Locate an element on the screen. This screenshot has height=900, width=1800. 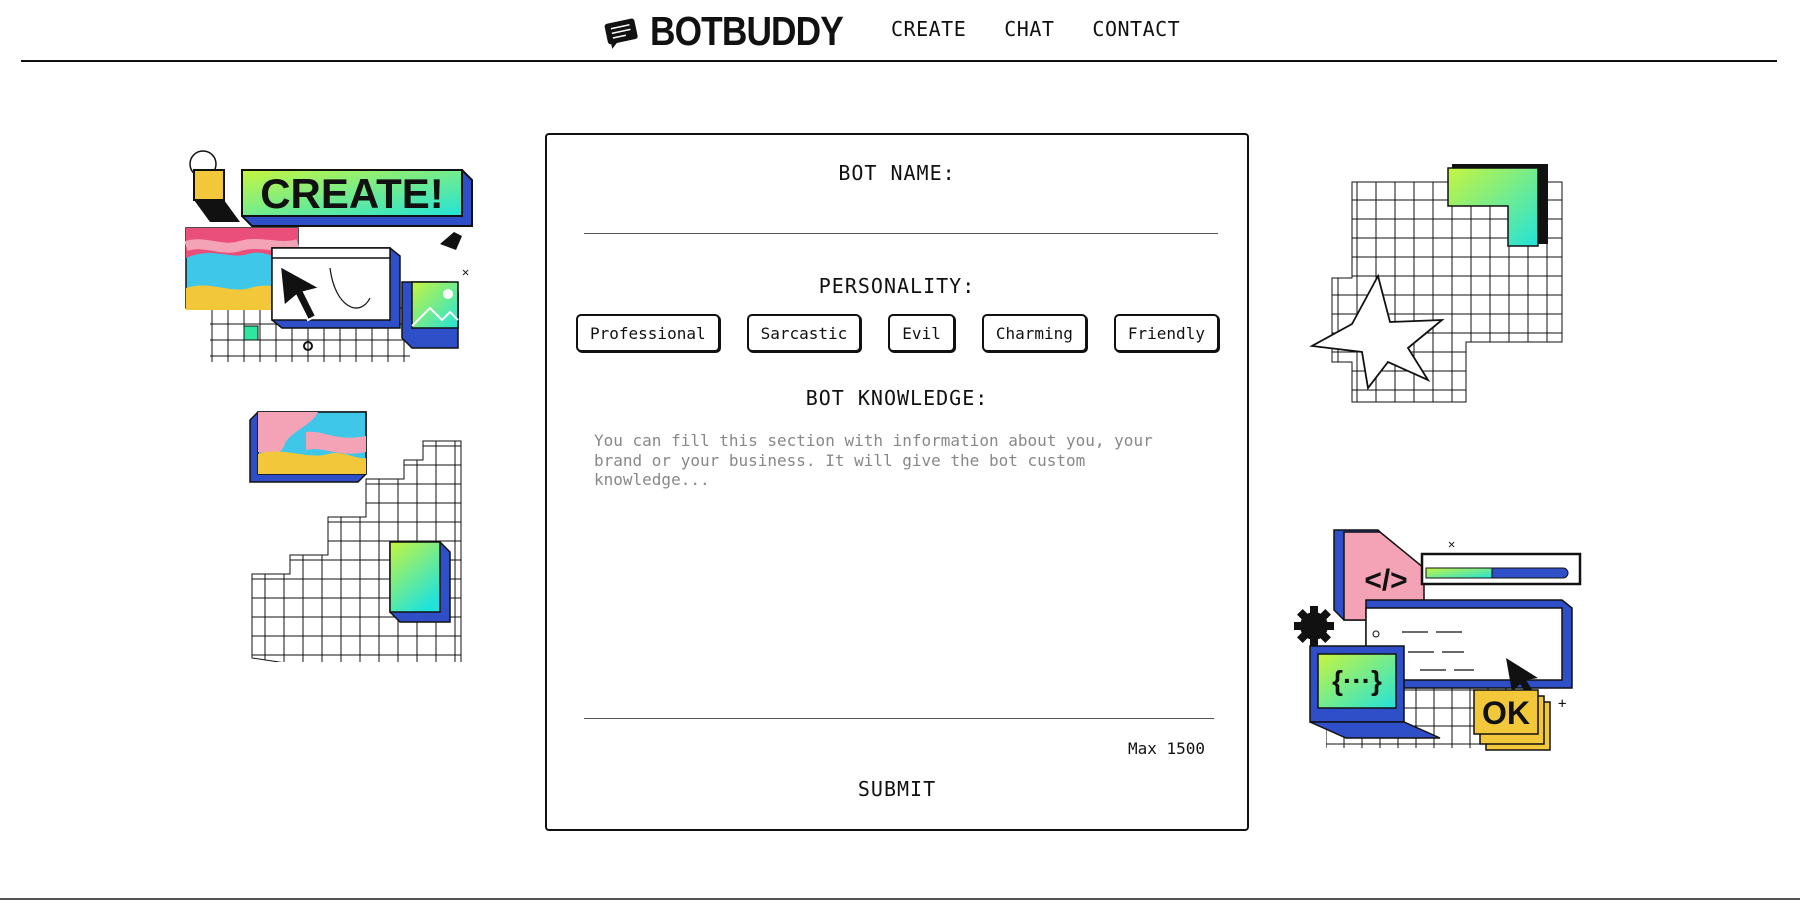
progress-window is located at coordinates (1501, 569).